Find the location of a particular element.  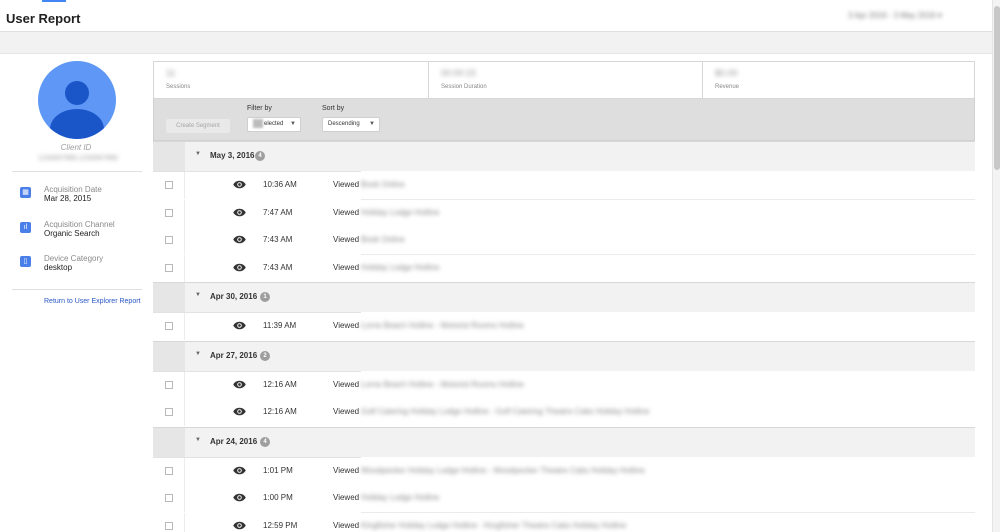

acquisition-channel: ıl Acquisition Channel Organic Search is located at coordinates (83, 232).